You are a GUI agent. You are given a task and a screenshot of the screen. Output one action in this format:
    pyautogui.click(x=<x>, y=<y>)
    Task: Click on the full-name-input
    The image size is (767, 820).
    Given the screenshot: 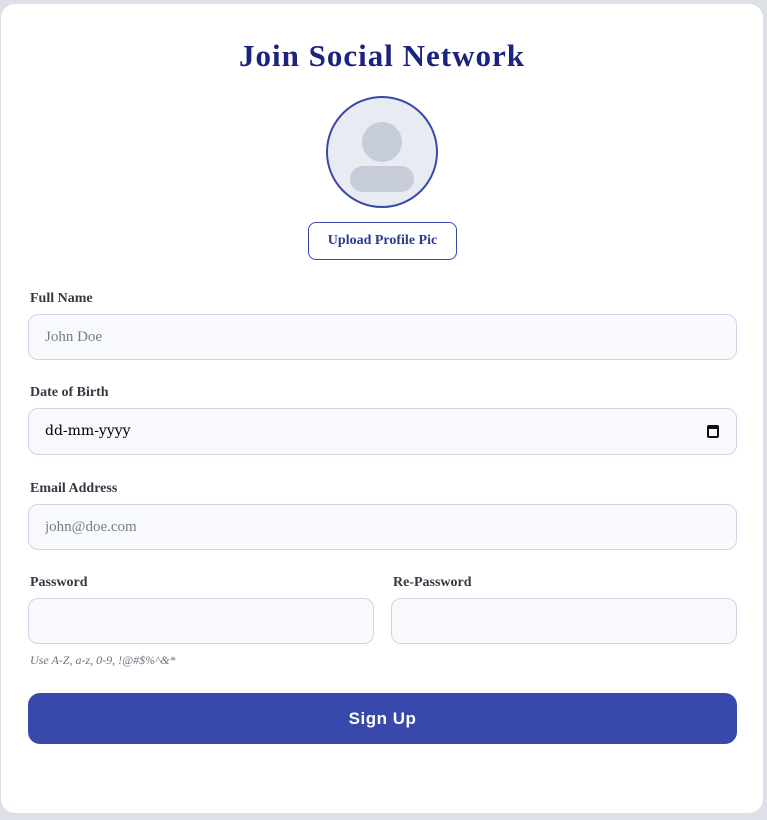 What is the action you would take?
    pyautogui.click(x=382, y=337)
    